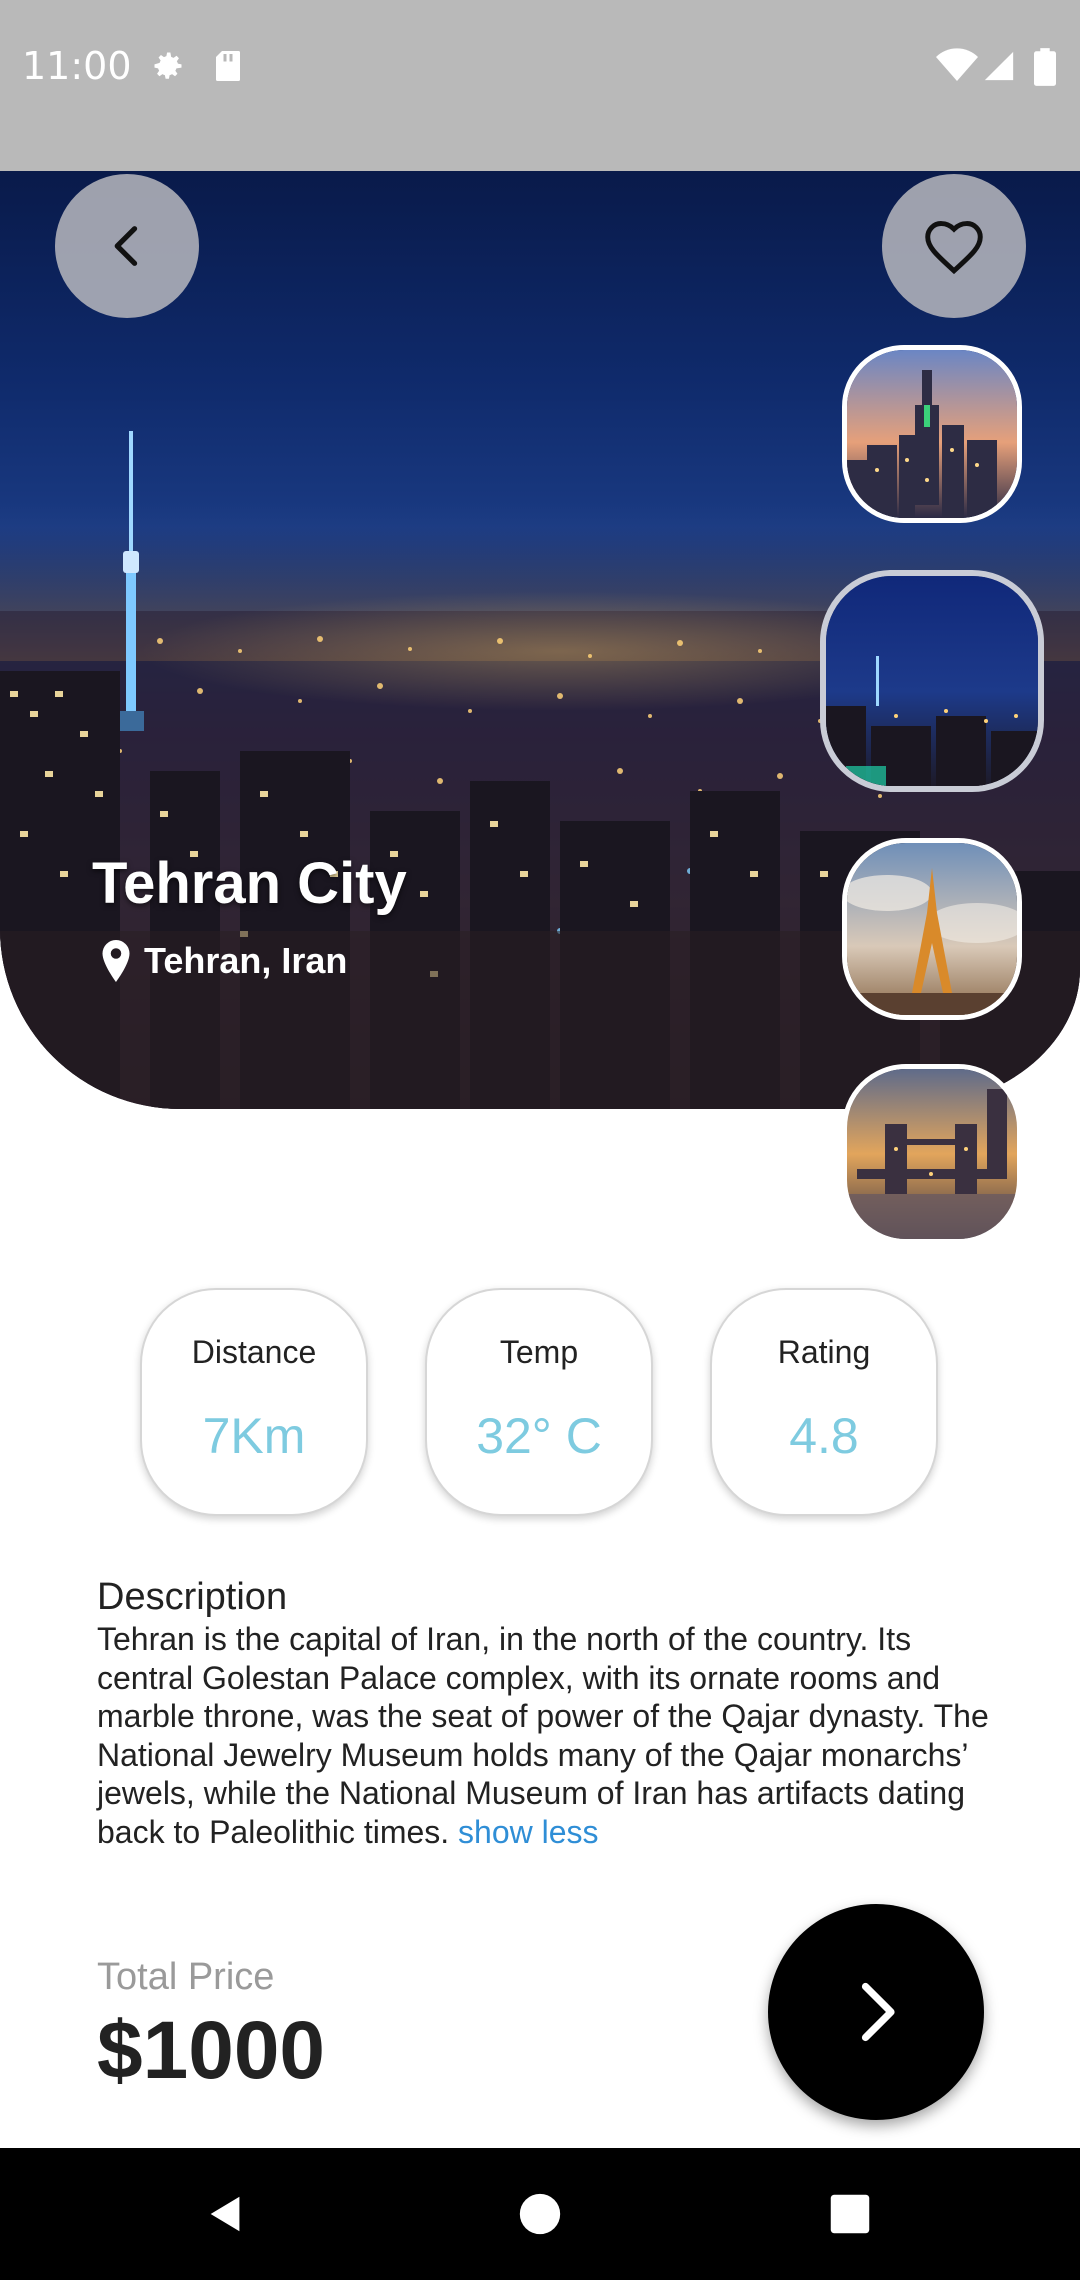  I want to click on wifi-icon, so click(957, 64).